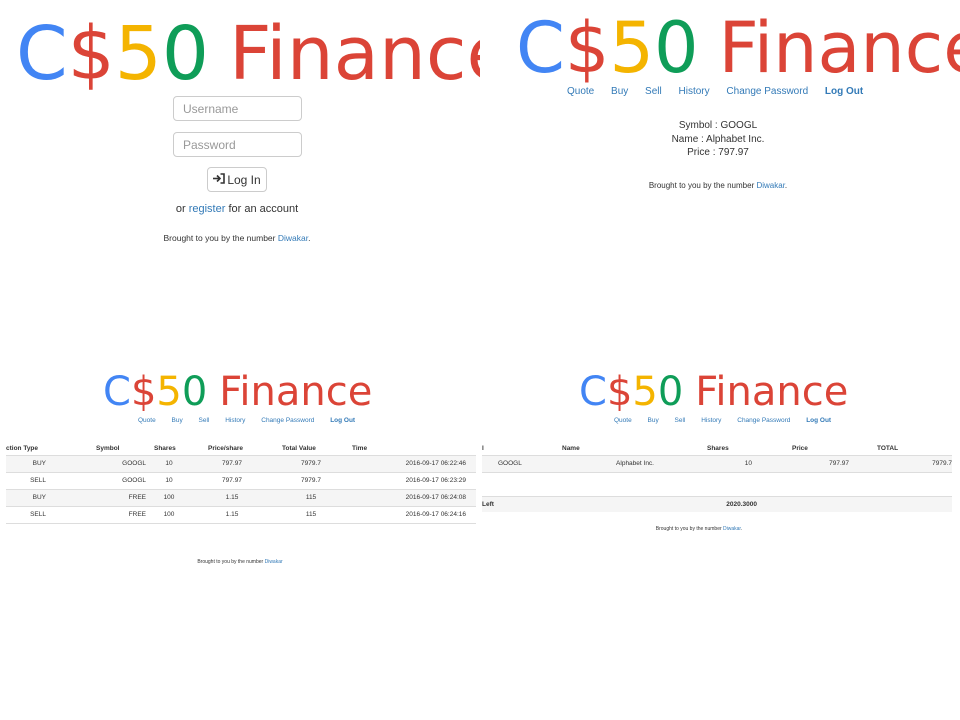 This screenshot has width=960, height=720. Describe the element at coordinates (718, 125) in the screenshot. I see `quote-symbol: Symbol : GOOGL` at that location.